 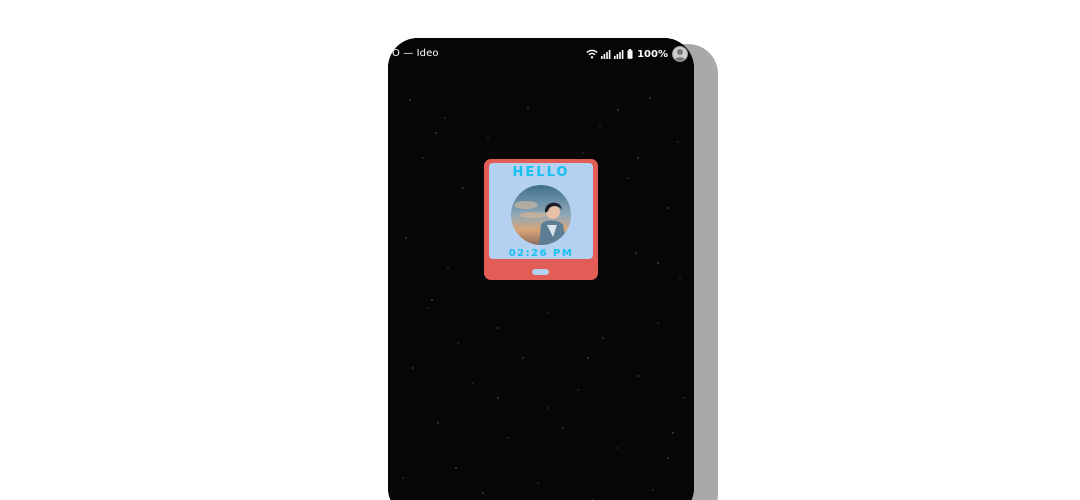 What do you see at coordinates (592, 54) in the screenshot?
I see `wifi-icon` at bounding box center [592, 54].